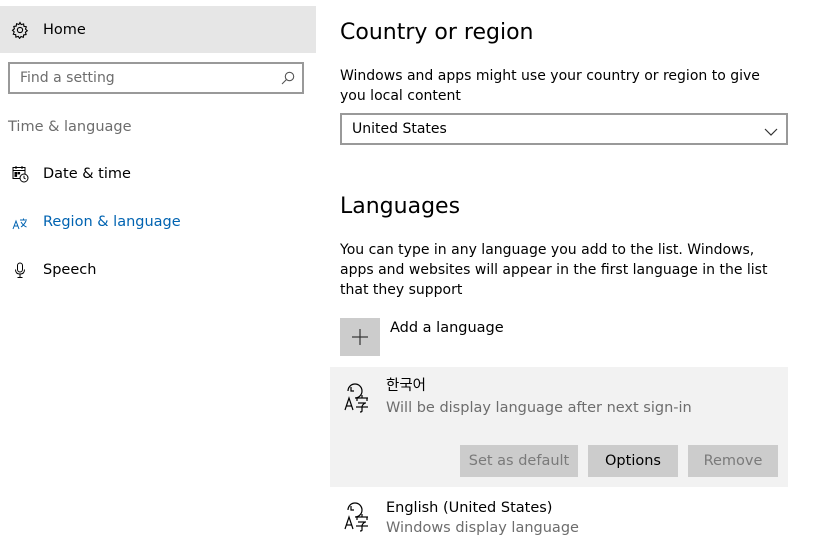 This screenshot has height=560, width=824. I want to click on plus-icon, so click(360, 337).